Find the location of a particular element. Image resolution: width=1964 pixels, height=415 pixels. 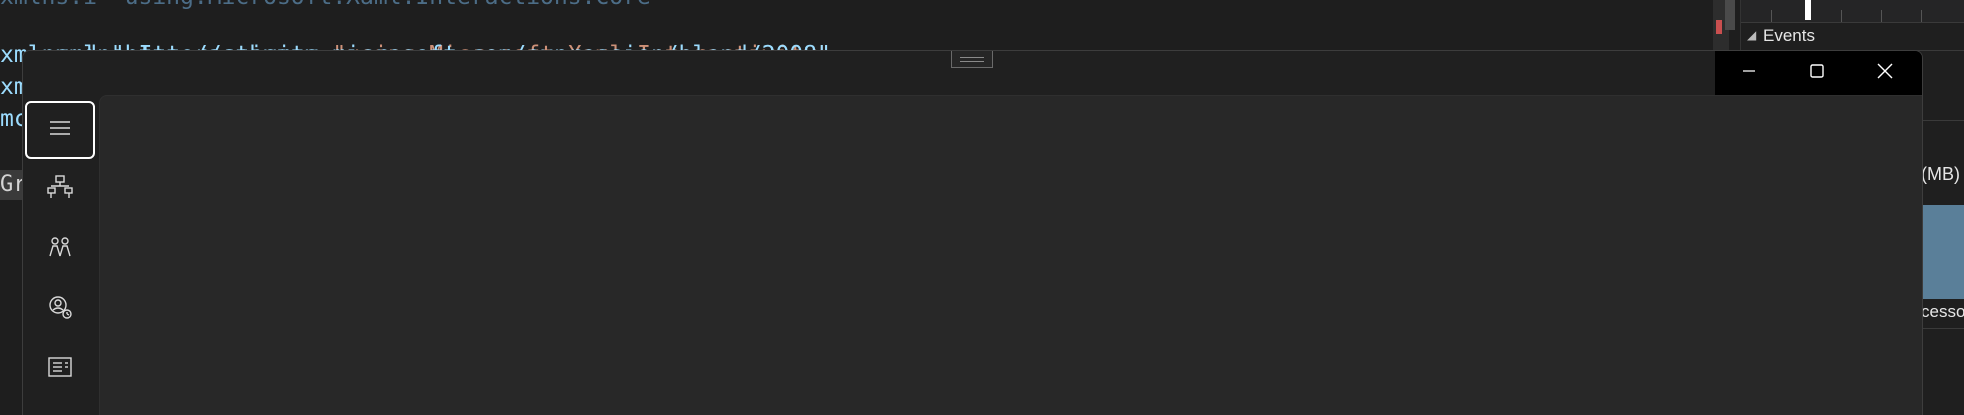

events-section-header: Events is located at coordinates (1789, 36).